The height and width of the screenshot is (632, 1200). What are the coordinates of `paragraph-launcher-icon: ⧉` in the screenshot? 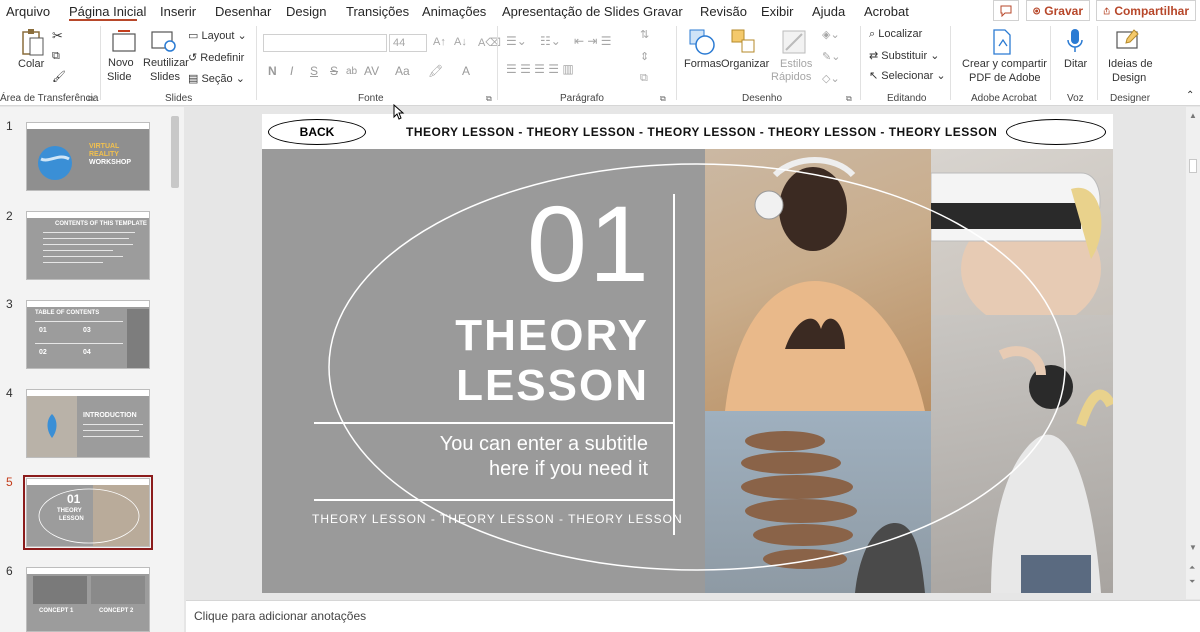 It's located at (663, 99).